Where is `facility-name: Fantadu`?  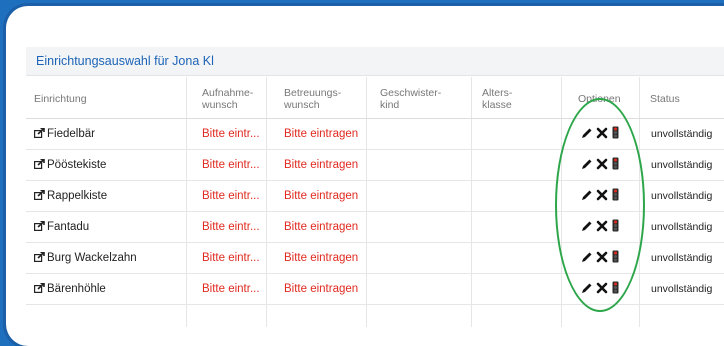 facility-name: Fantadu is located at coordinates (68, 227).